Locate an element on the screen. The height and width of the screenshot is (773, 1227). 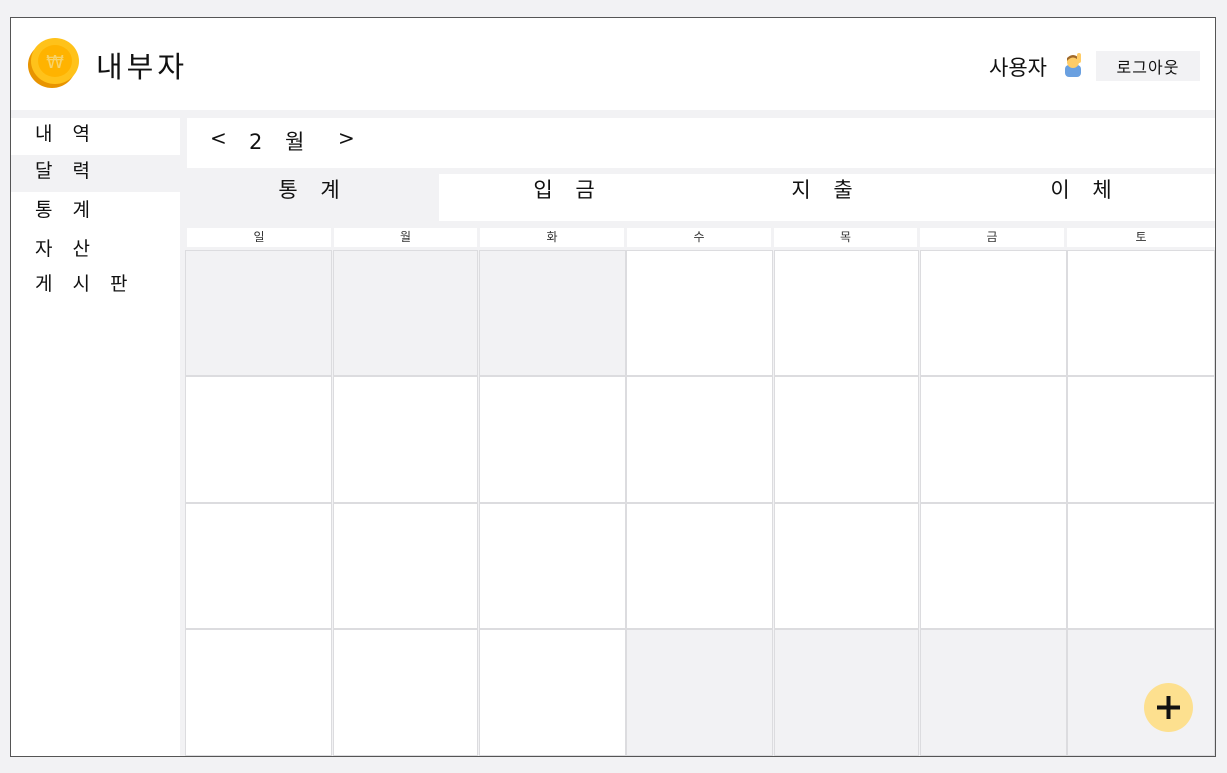
logout-button: 로그아웃 is located at coordinates (1148, 66).